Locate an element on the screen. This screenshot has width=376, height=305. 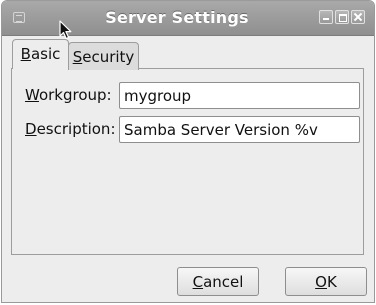
title-bar: Server Settings is located at coordinates (188, 18).